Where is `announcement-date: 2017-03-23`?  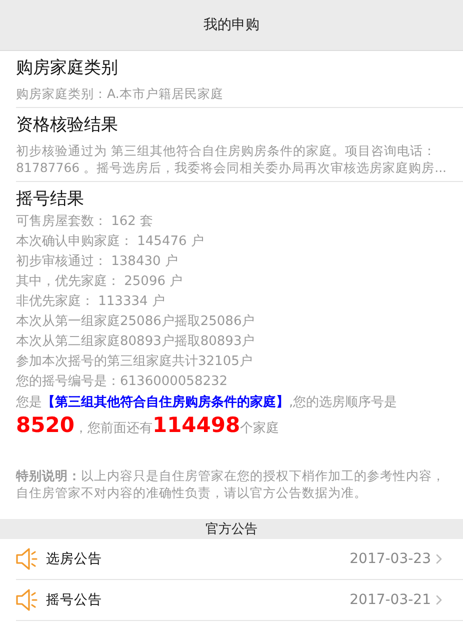
announcement-date: 2017-03-23 is located at coordinates (390, 559).